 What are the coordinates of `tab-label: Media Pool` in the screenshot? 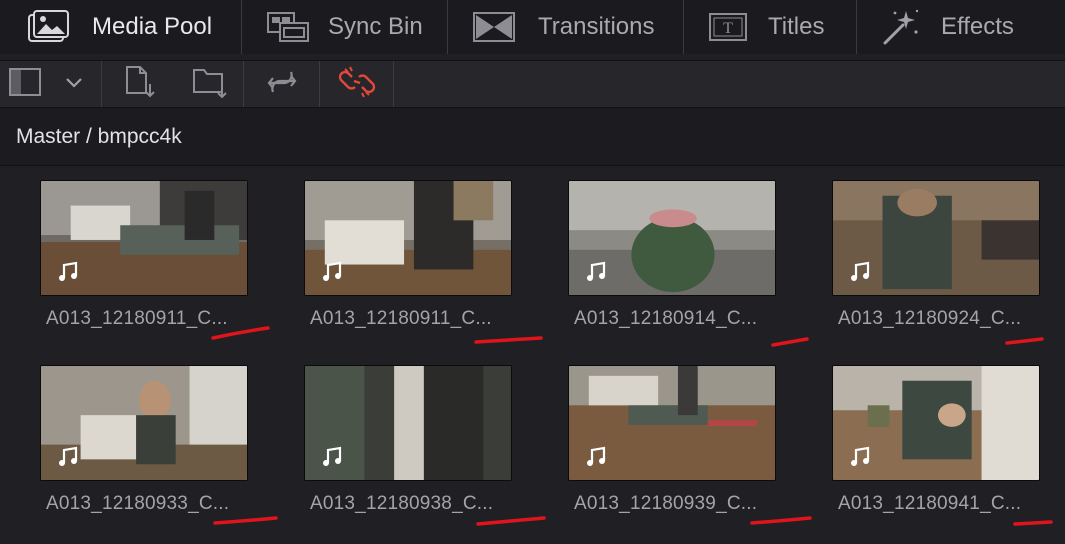 It's located at (152, 26).